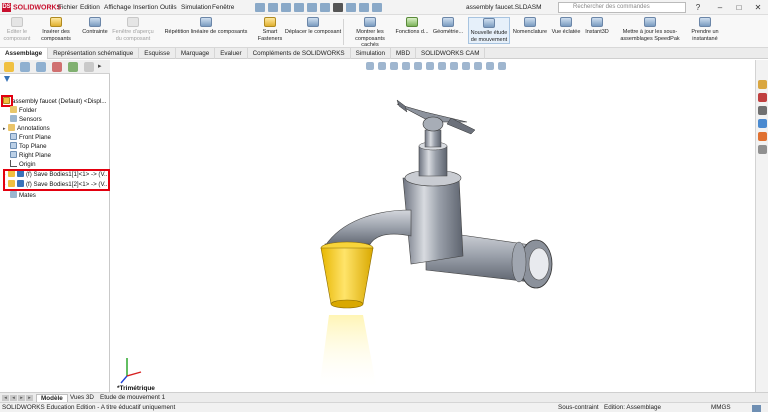  I want to click on tree-item-origin: Origin, so click(23, 164).